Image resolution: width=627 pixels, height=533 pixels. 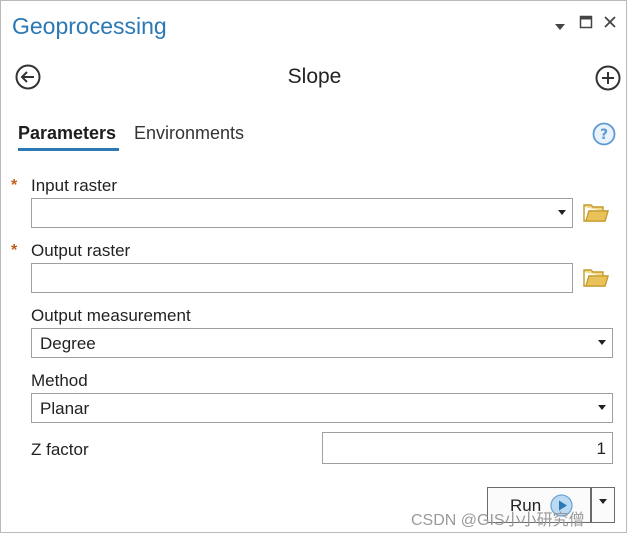 What do you see at coordinates (322, 408) in the screenshot?
I see `method-select: Planar` at bounding box center [322, 408].